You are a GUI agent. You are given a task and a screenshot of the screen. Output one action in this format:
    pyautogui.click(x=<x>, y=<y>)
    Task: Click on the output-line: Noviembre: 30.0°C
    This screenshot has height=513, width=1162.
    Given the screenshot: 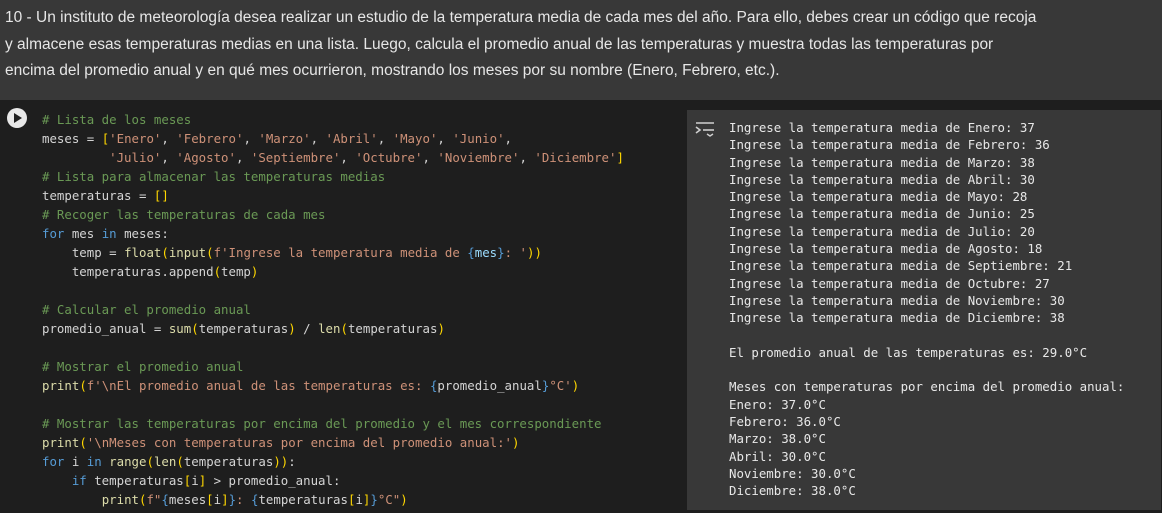 What is the action you would take?
    pyautogui.click(x=792, y=473)
    